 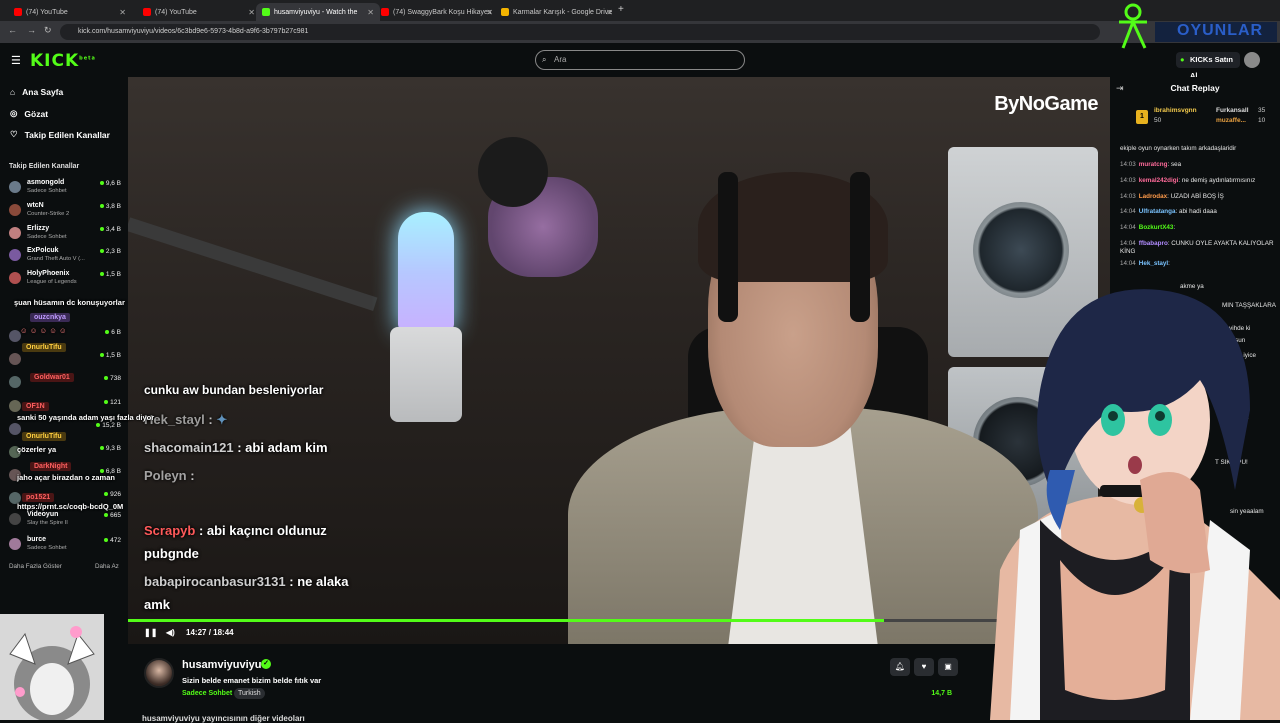 What do you see at coordinates (1232, 110) in the screenshot?
I see `leader-user: Furkansall` at bounding box center [1232, 110].